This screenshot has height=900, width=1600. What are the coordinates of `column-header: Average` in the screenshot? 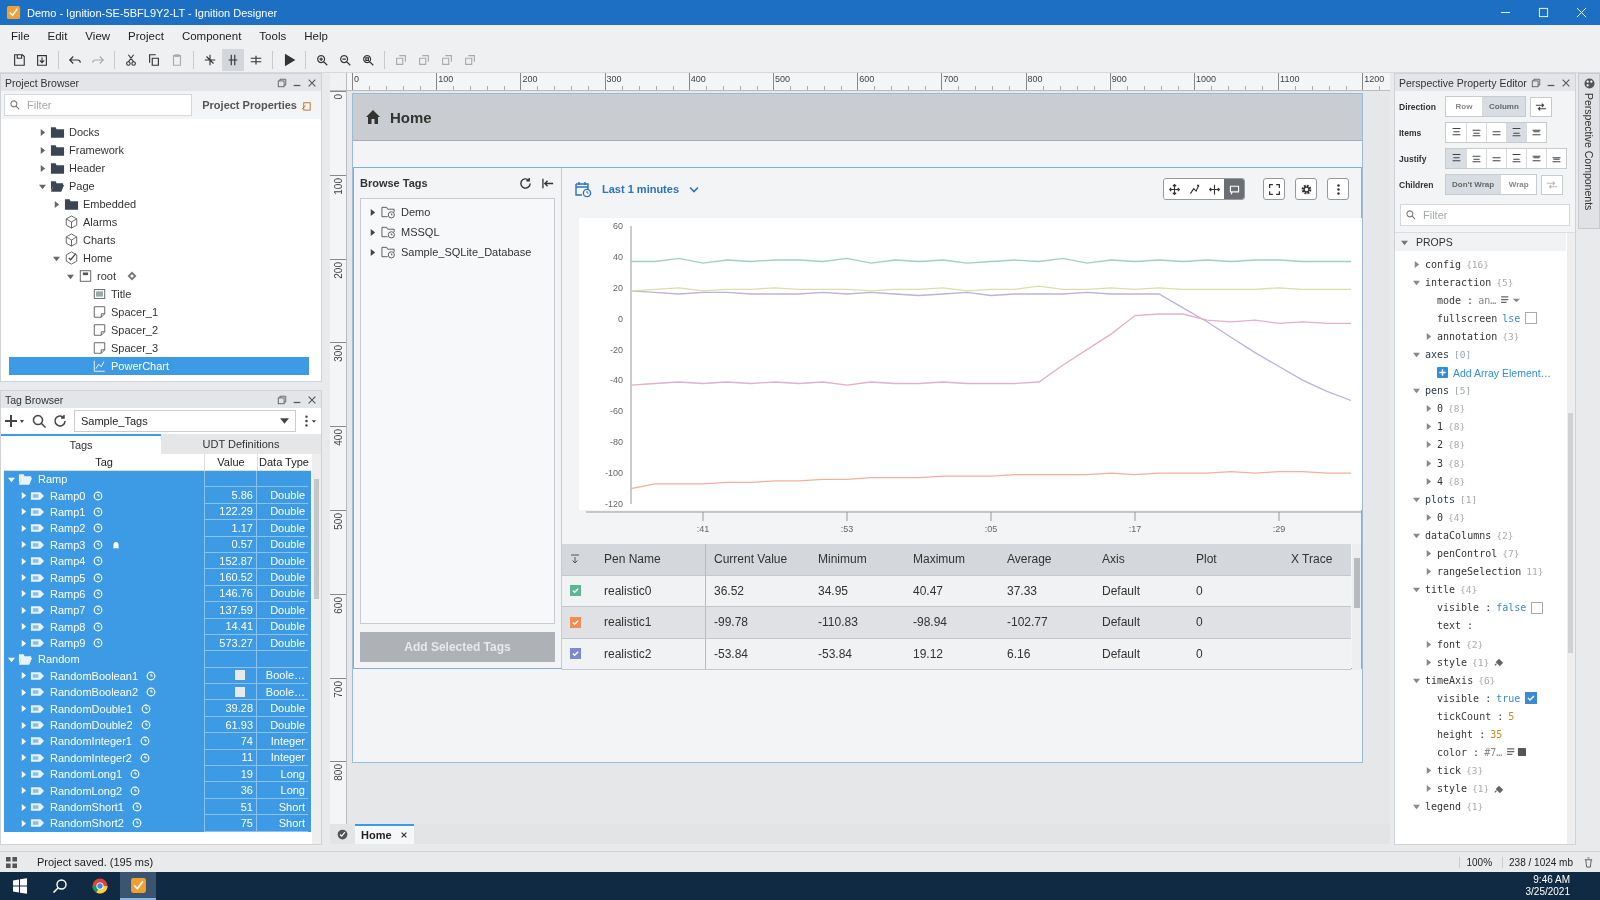 It's located at (1046, 559).